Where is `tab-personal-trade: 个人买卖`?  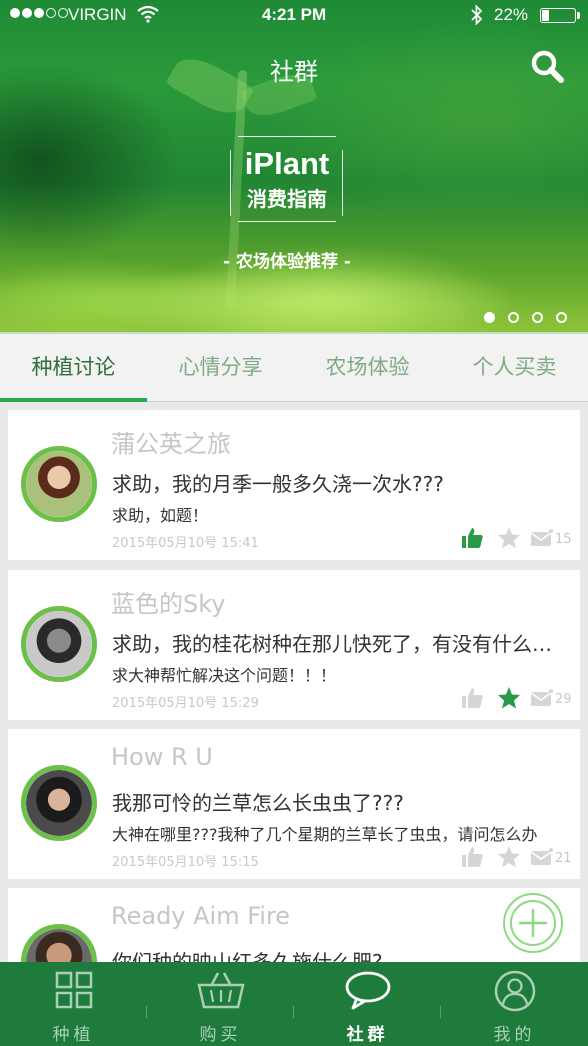 tab-personal-trade: 个人买卖 is located at coordinates (514, 367).